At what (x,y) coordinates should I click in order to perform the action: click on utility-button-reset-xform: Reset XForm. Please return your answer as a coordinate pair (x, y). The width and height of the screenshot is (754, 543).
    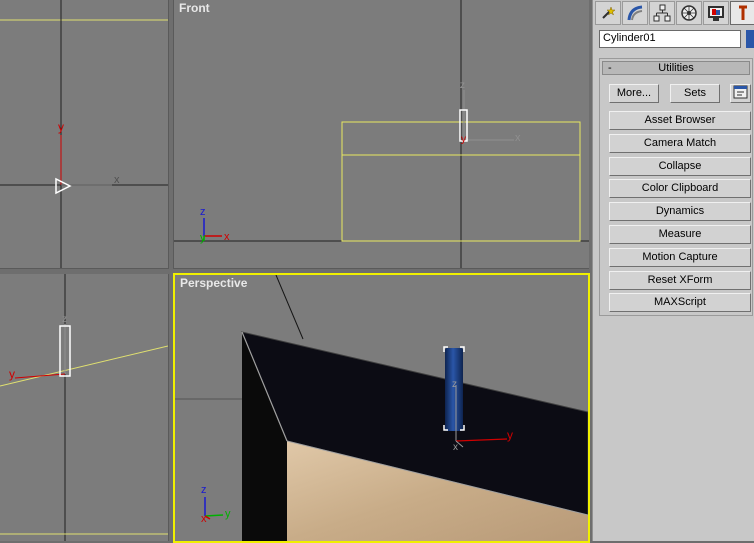
    Looking at the image, I should click on (680, 280).